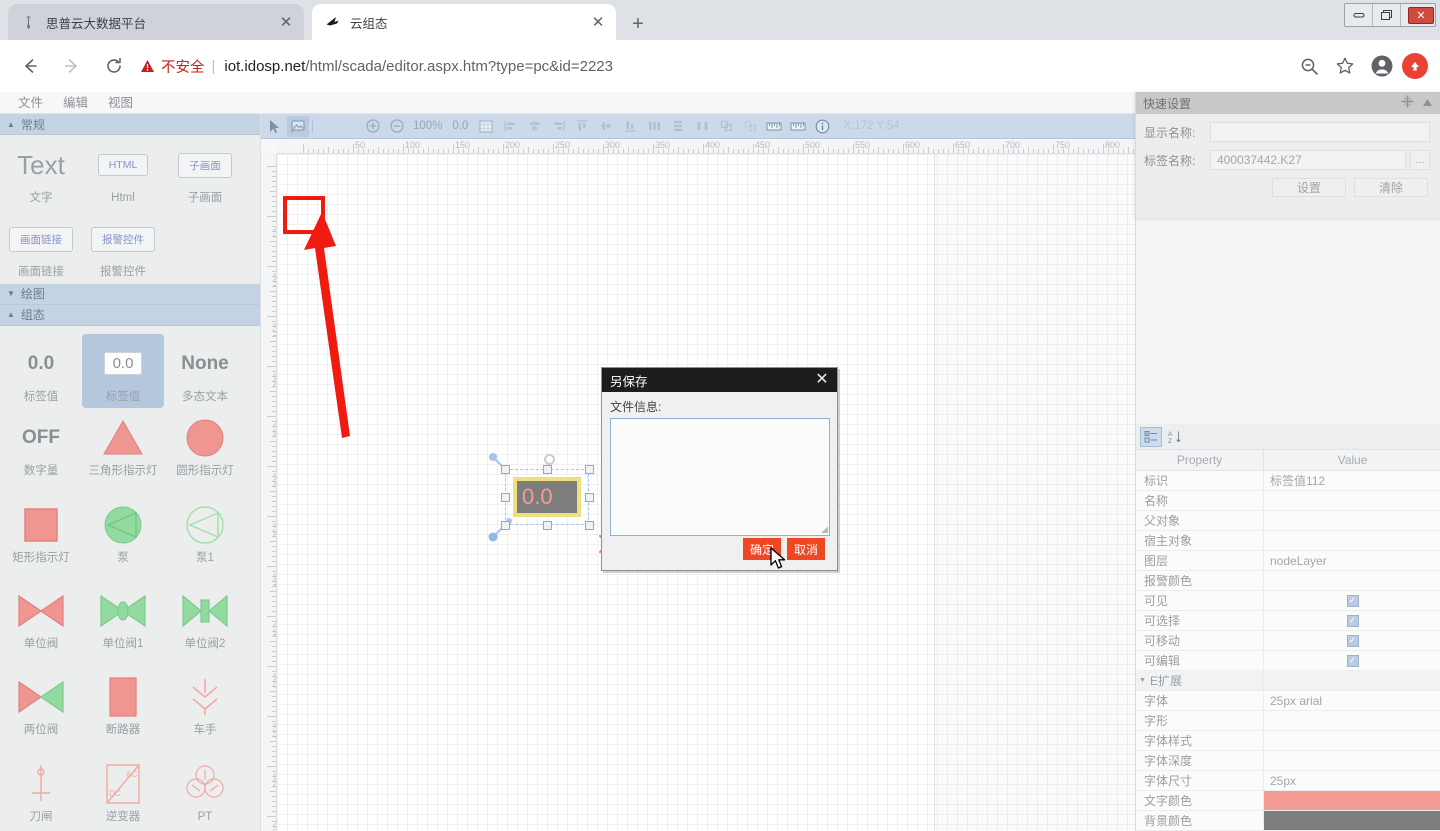 This screenshot has height=831, width=1440. What do you see at coordinates (510, 126) in the screenshot?
I see `align-left-icon` at bounding box center [510, 126].